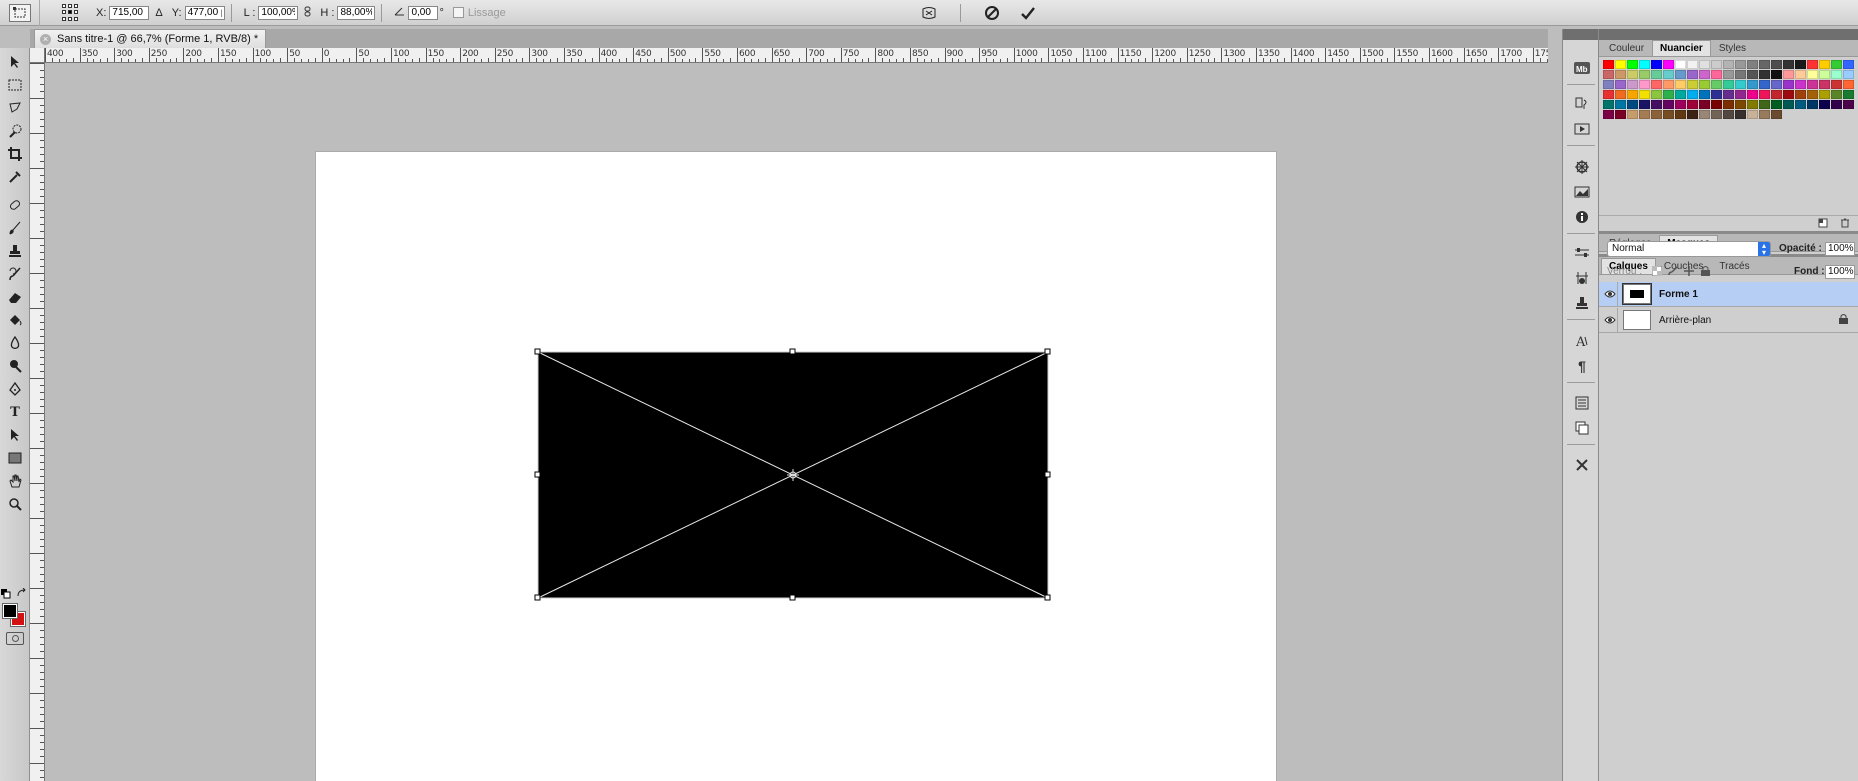  What do you see at coordinates (1582, 303) in the screenshot?
I see `clone-source-icon` at bounding box center [1582, 303].